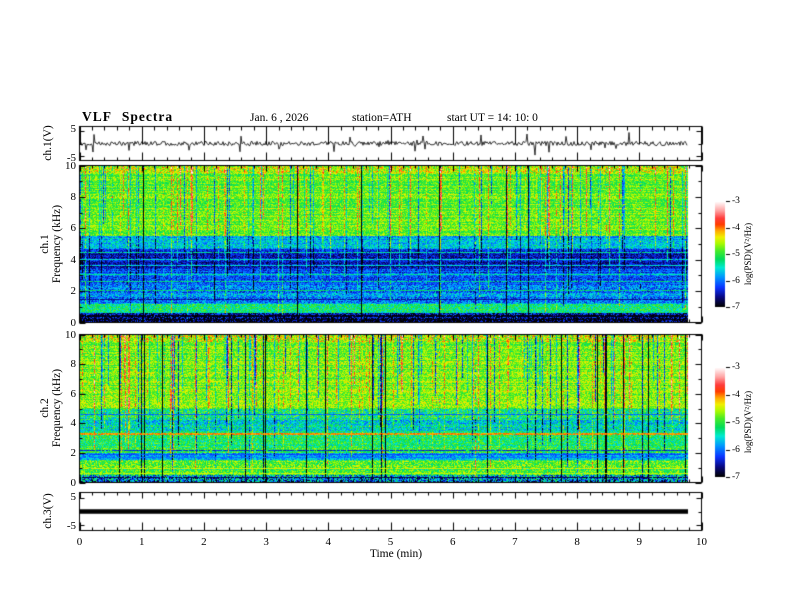 The height and width of the screenshot is (612, 792). What do you see at coordinates (204, 542) in the screenshot?
I see `x-tick-label: 2` at bounding box center [204, 542].